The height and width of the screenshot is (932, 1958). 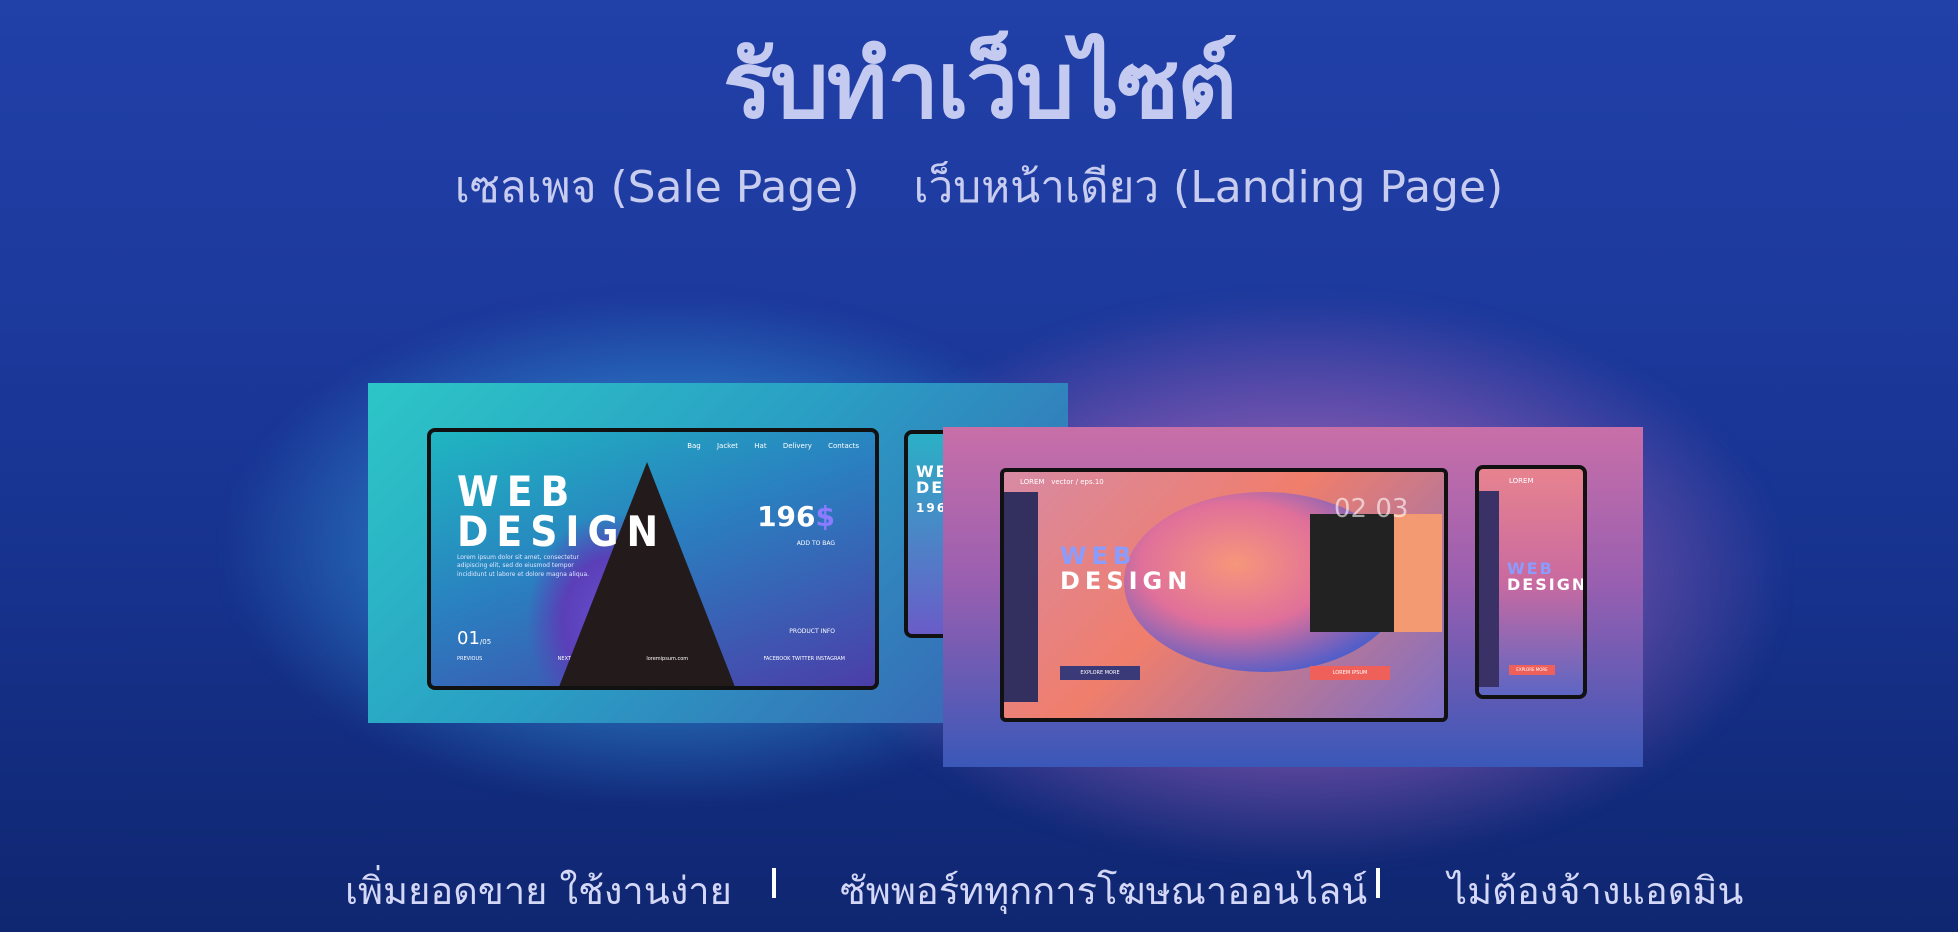 I want to click on phone-explore-button: EXPLORE MORE, so click(x=1532, y=670).